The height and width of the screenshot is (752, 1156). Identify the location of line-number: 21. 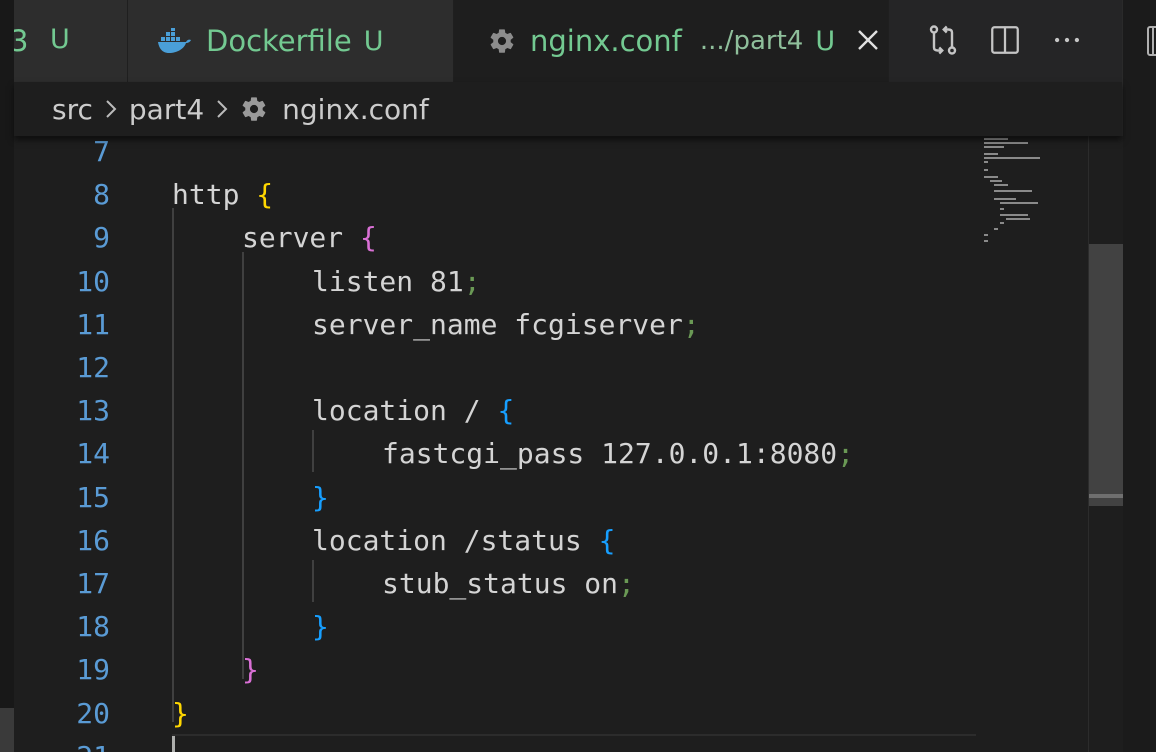
(62, 743).